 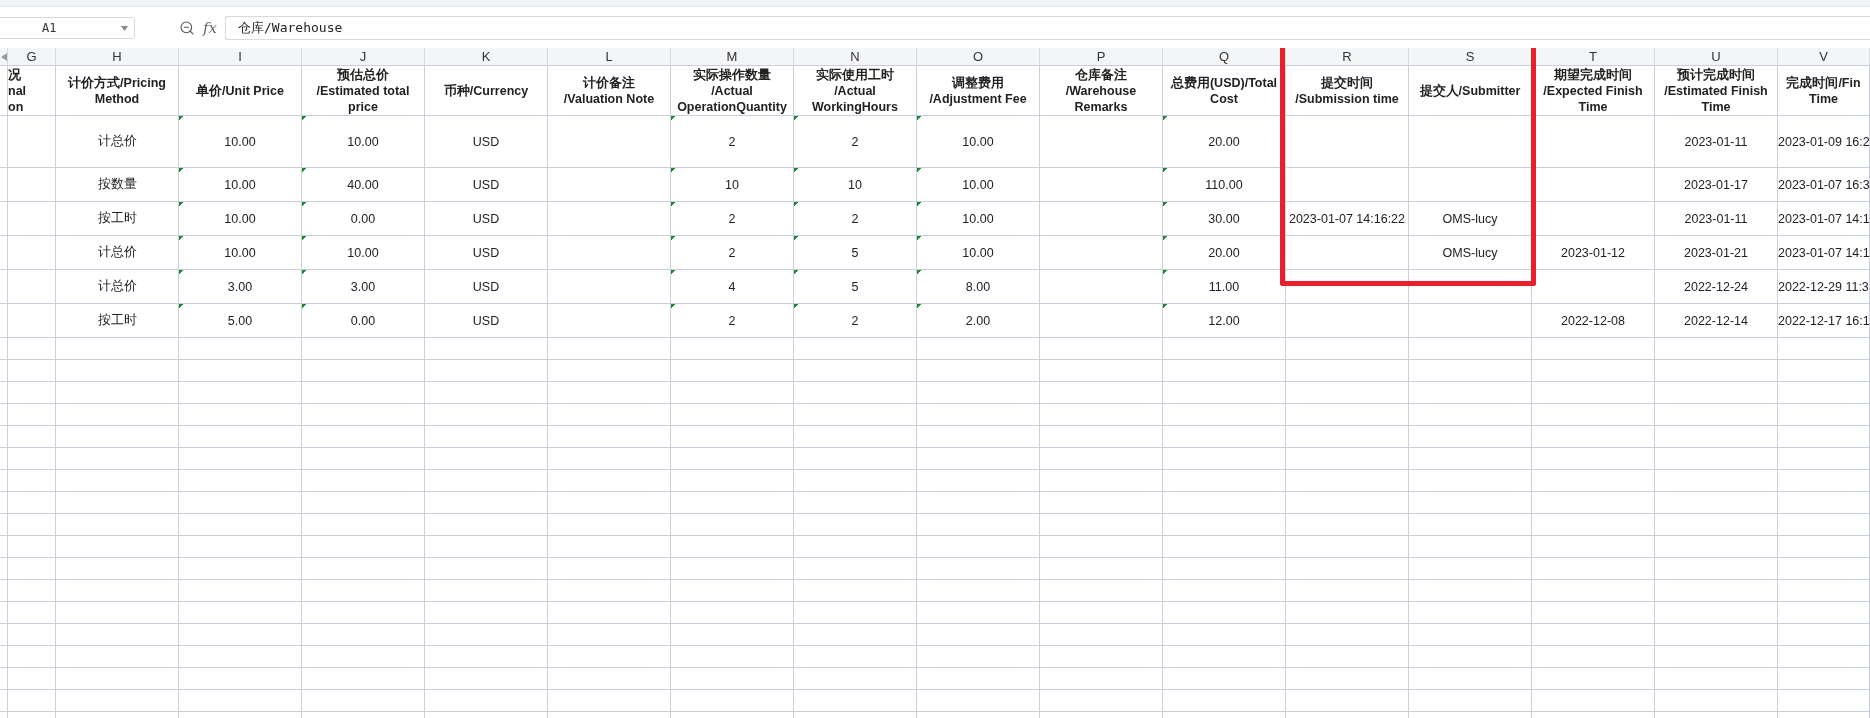 I want to click on column-letter: H, so click(x=117, y=57).